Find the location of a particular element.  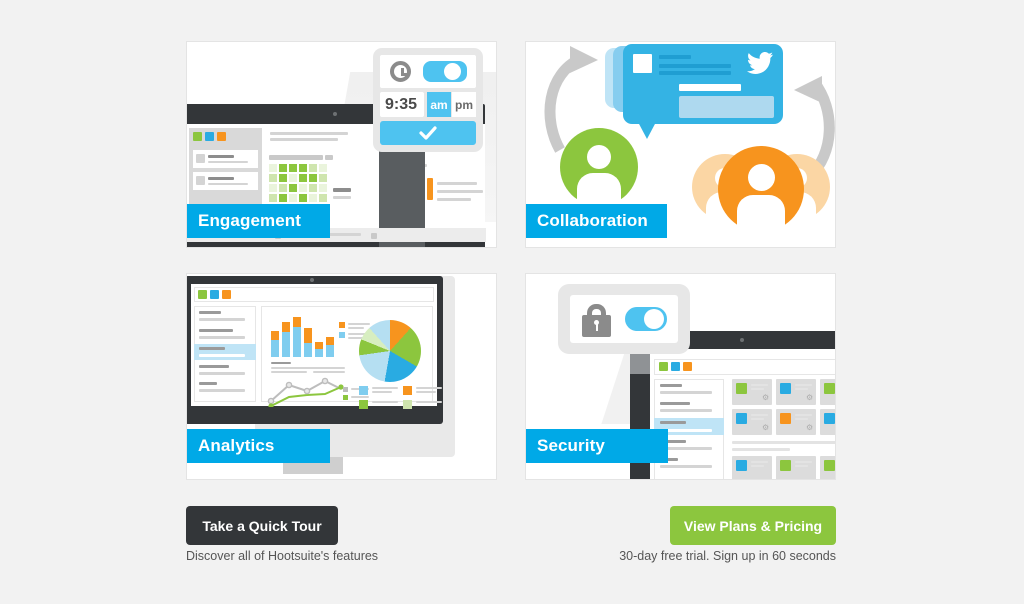

bubble-text-field is located at coordinates (726, 107).